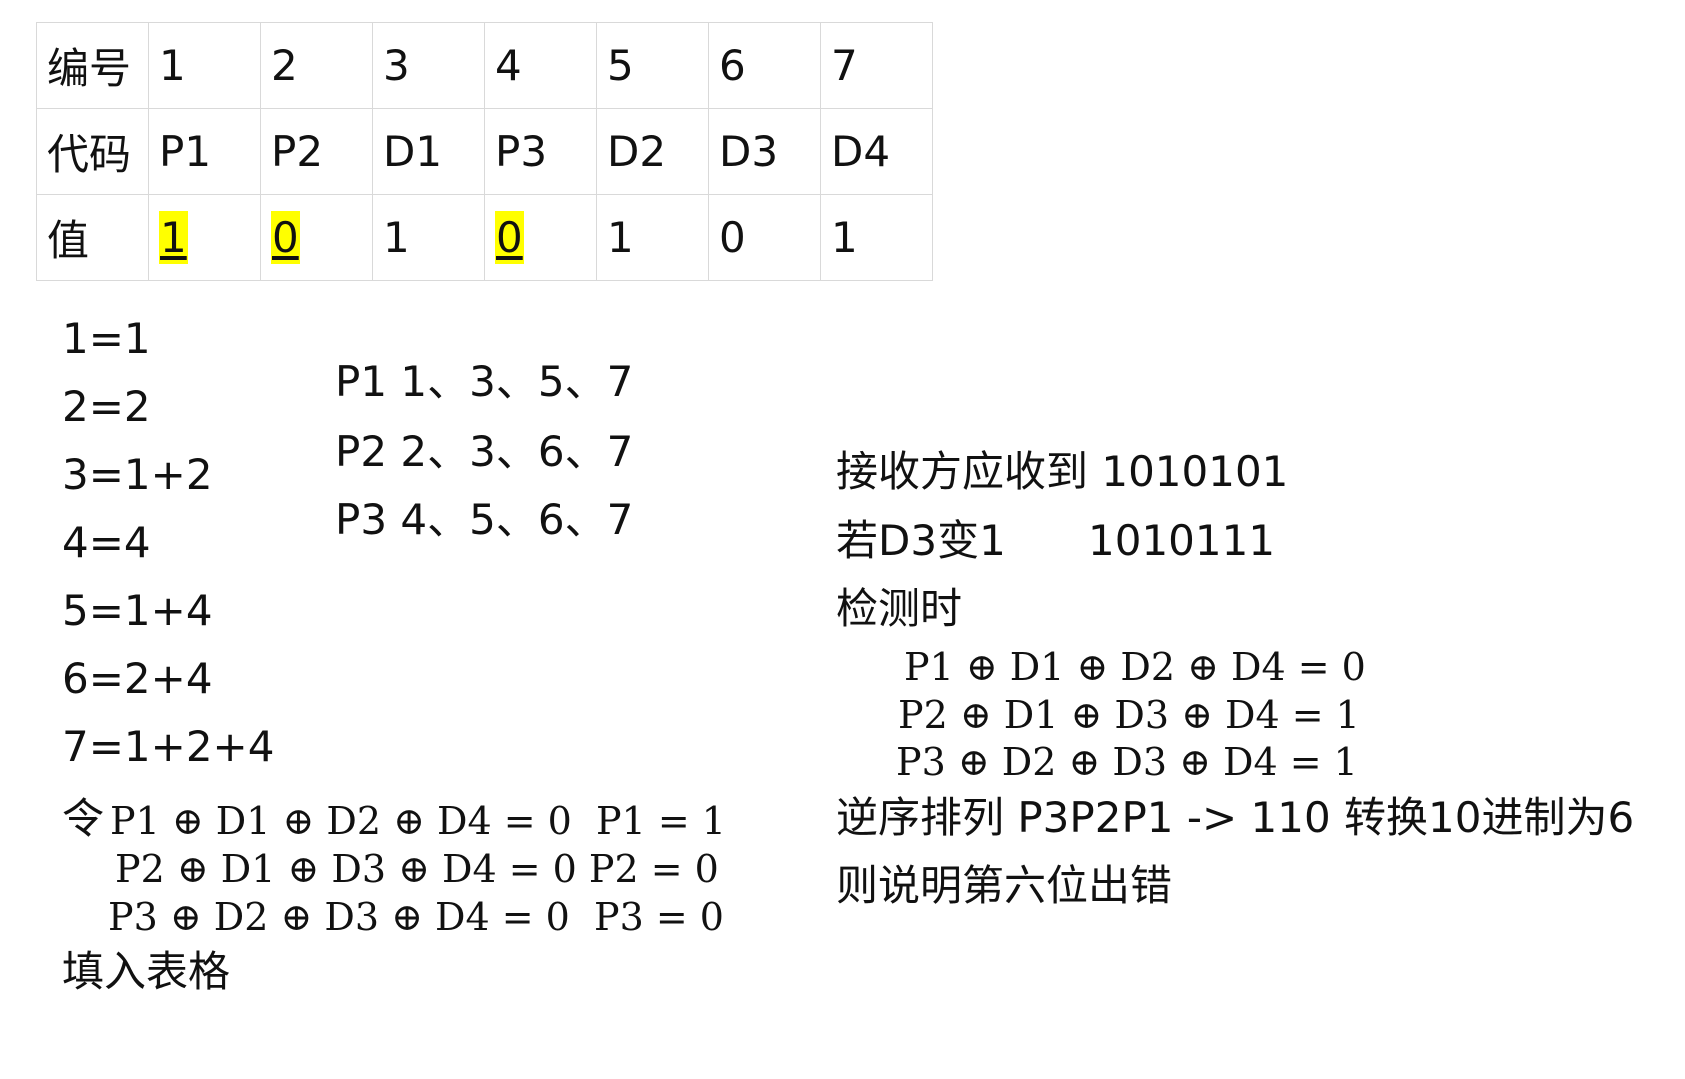 The width and height of the screenshot is (1685, 1079). I want to click on table-body: 编号 1 2 3 4 5 6 7 代码 P1 P2 D1 P3 D2 D3 D4 值 1 0 1 0 1 0 1, so click(484, 151).